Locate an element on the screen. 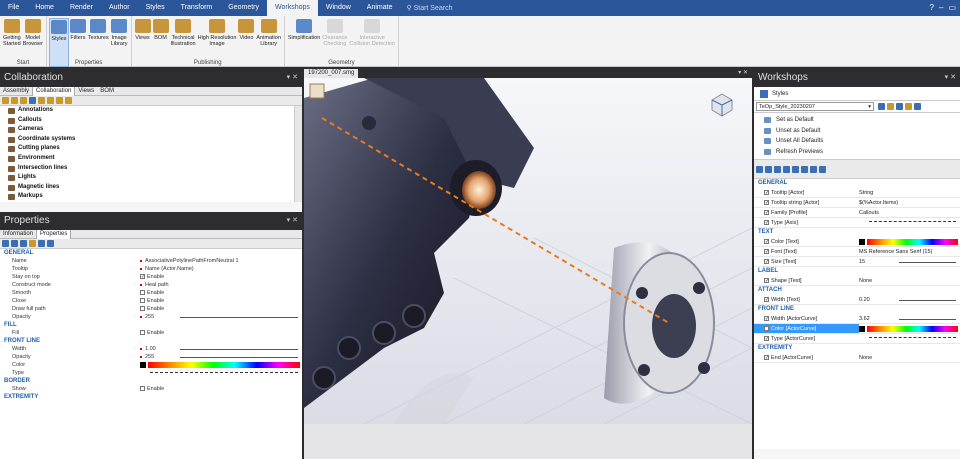 The image size is (960, 459). tree-item-coordinate-systems: Coordinate systems is located at coordinates (151, 140).